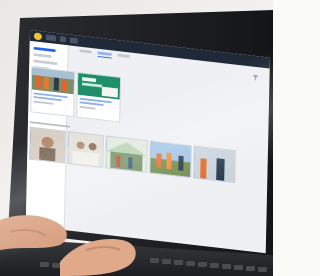 Image resolution: width=320 pixels, height=276 pixels. I want to click on right-hand, so click(98, 257).